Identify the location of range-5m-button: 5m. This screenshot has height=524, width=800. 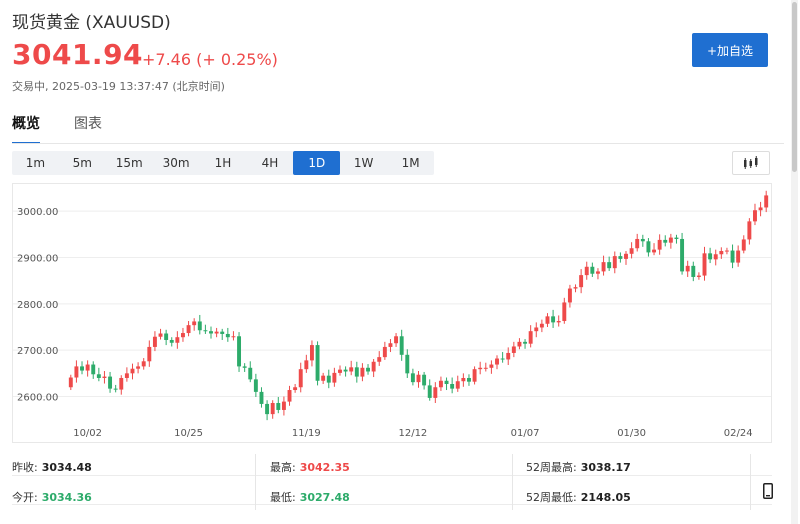
(82, 163).